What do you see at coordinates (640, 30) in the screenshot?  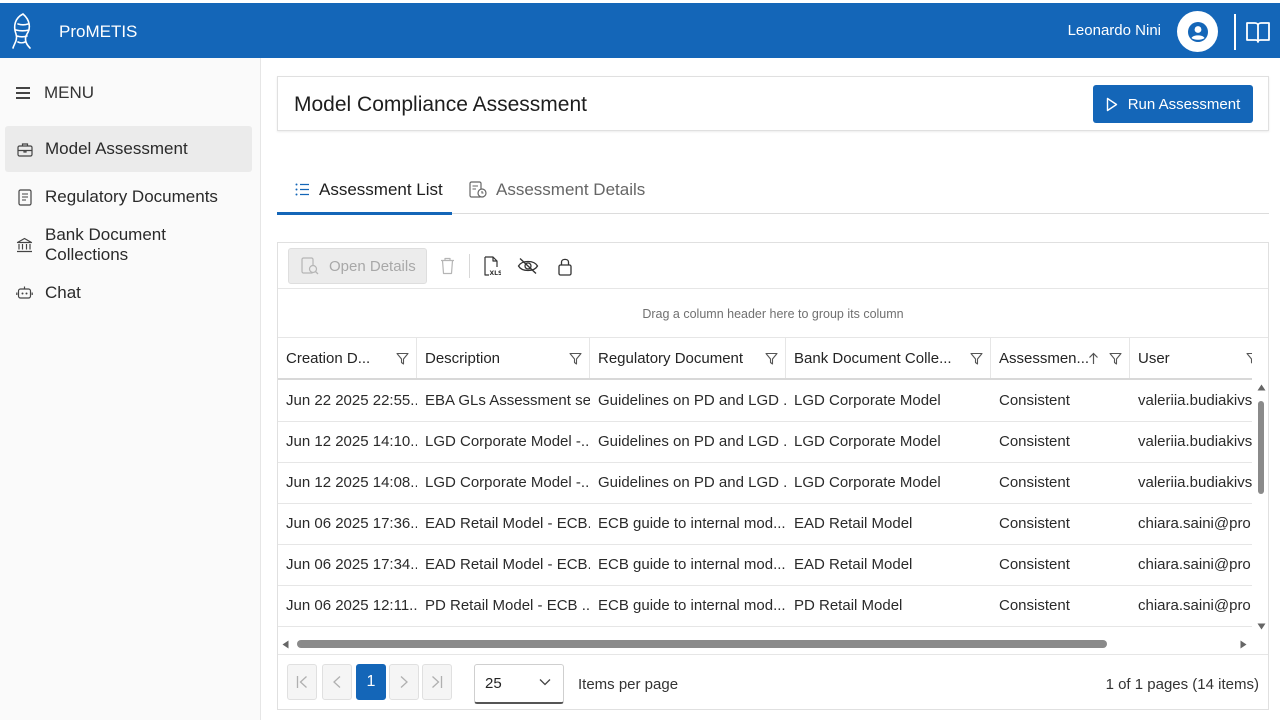 I see `top-bar: ProMETIS Leonardo Nini` at bounding box center [640, 30].